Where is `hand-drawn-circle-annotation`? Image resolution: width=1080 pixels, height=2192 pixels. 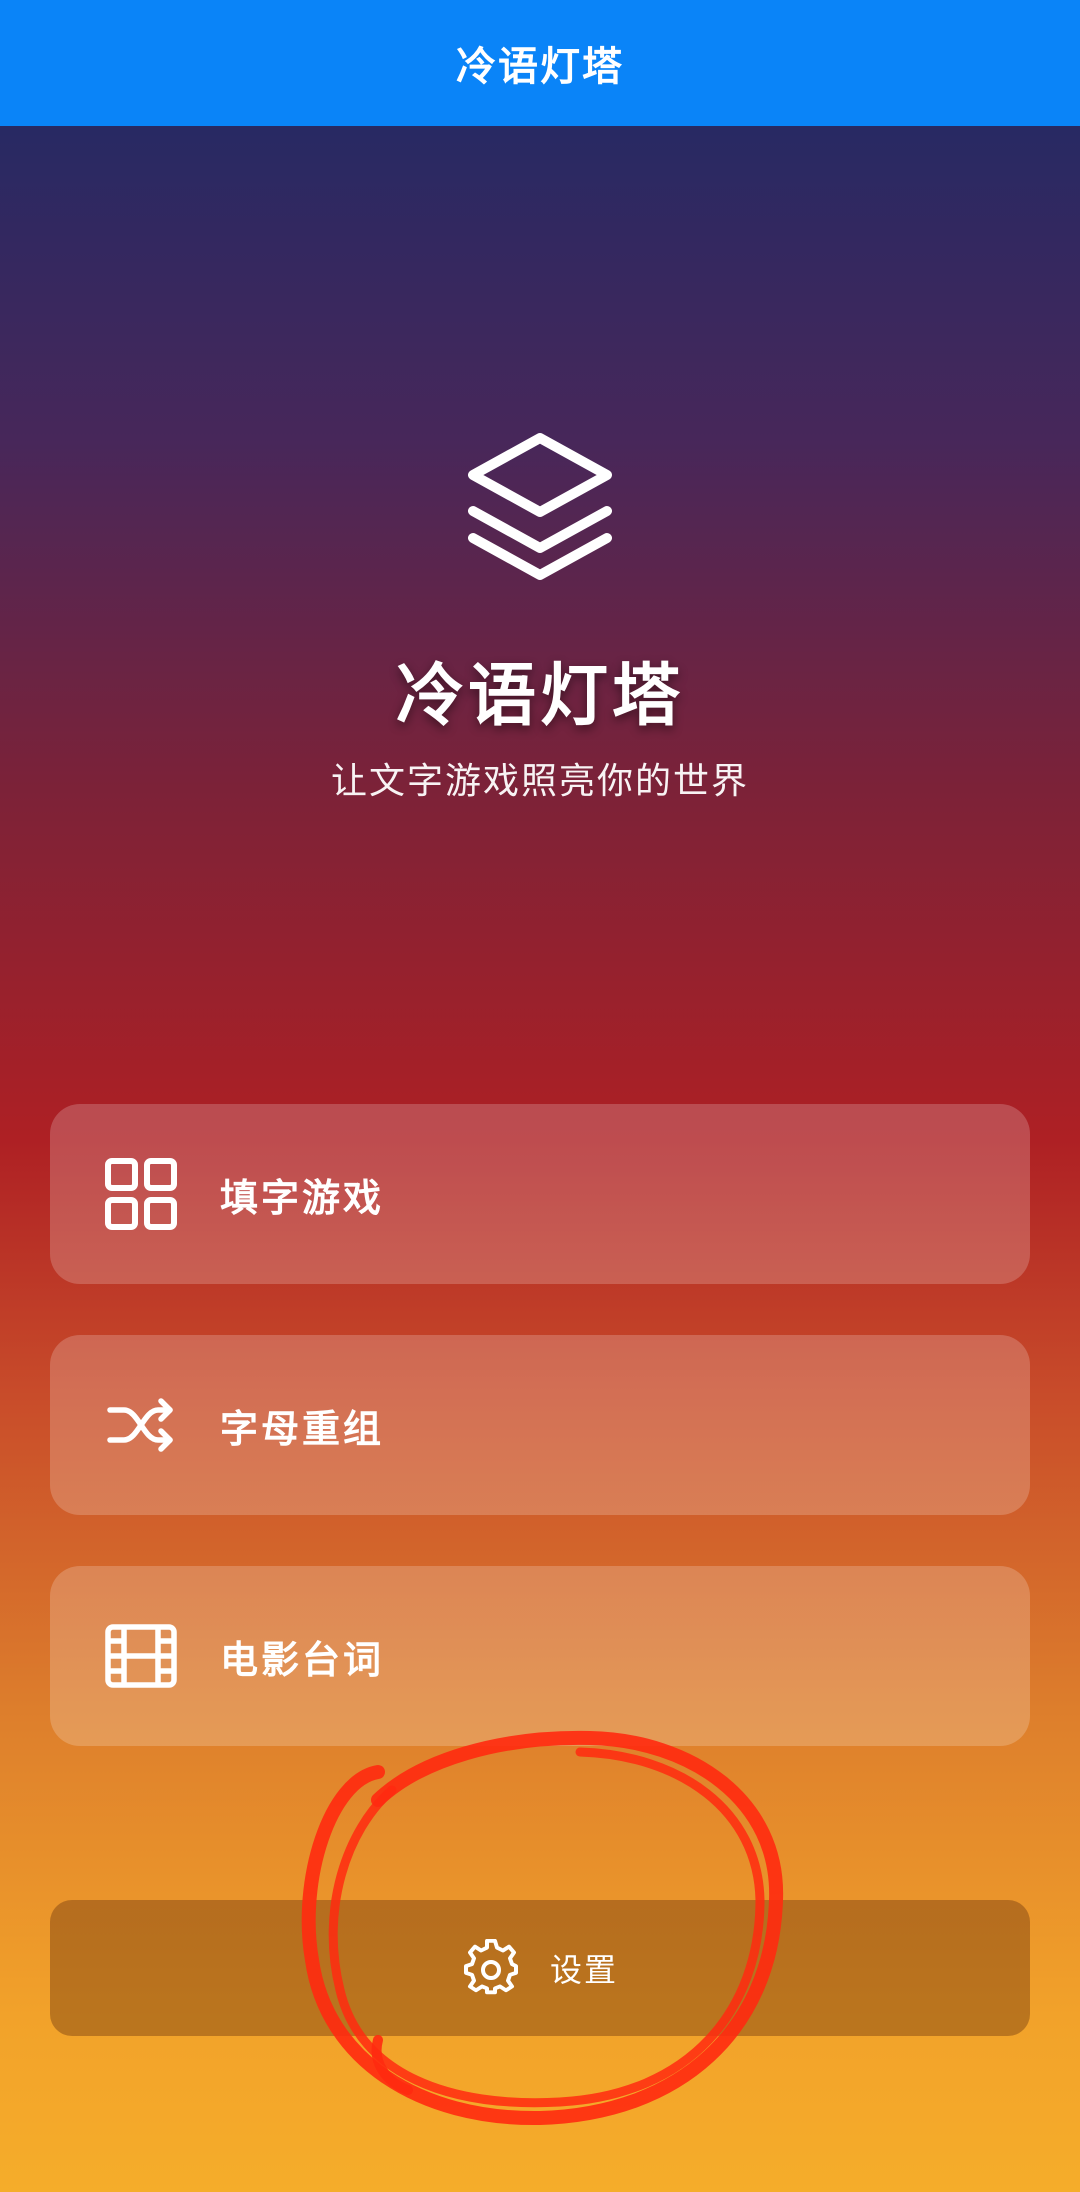 hand-drawn-circle-annotation is located at coordinates (542, 1928).